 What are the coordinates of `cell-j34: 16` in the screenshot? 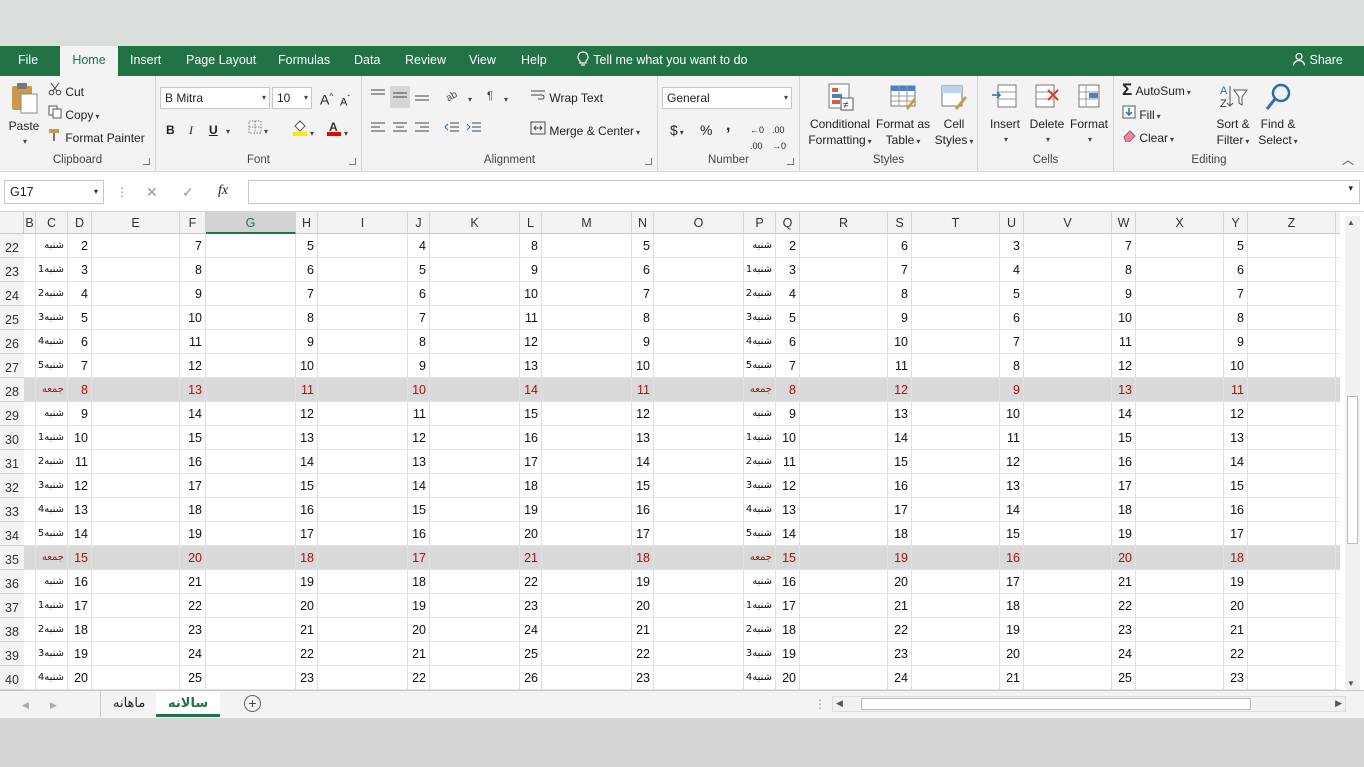 It's located at (419, 534).